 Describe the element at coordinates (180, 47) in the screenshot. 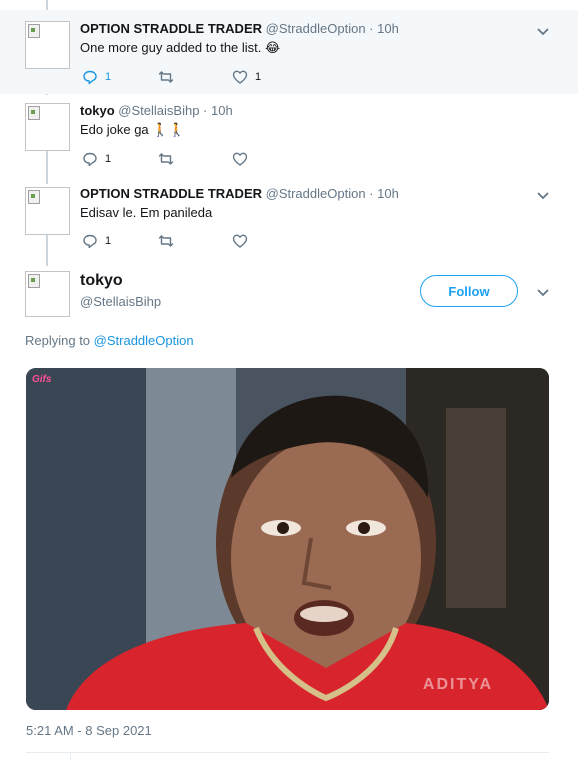

I see `tweet-text: One more guy added to the list. 😂` at that location.